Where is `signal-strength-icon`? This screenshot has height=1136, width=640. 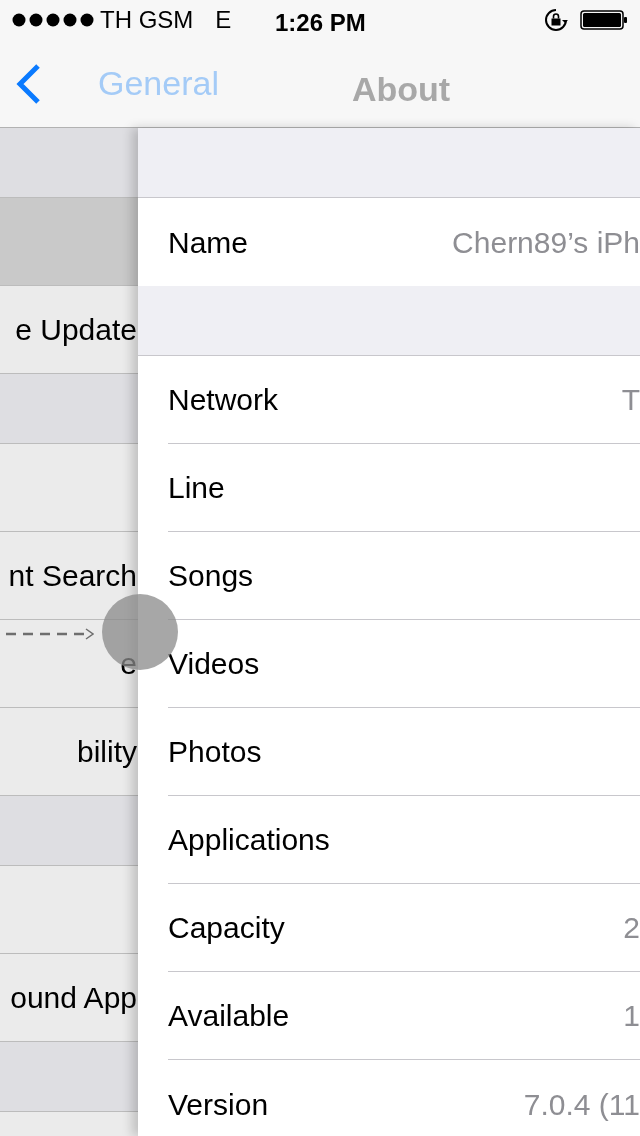
signal-strength-icon is located at coordinates (53, 20).